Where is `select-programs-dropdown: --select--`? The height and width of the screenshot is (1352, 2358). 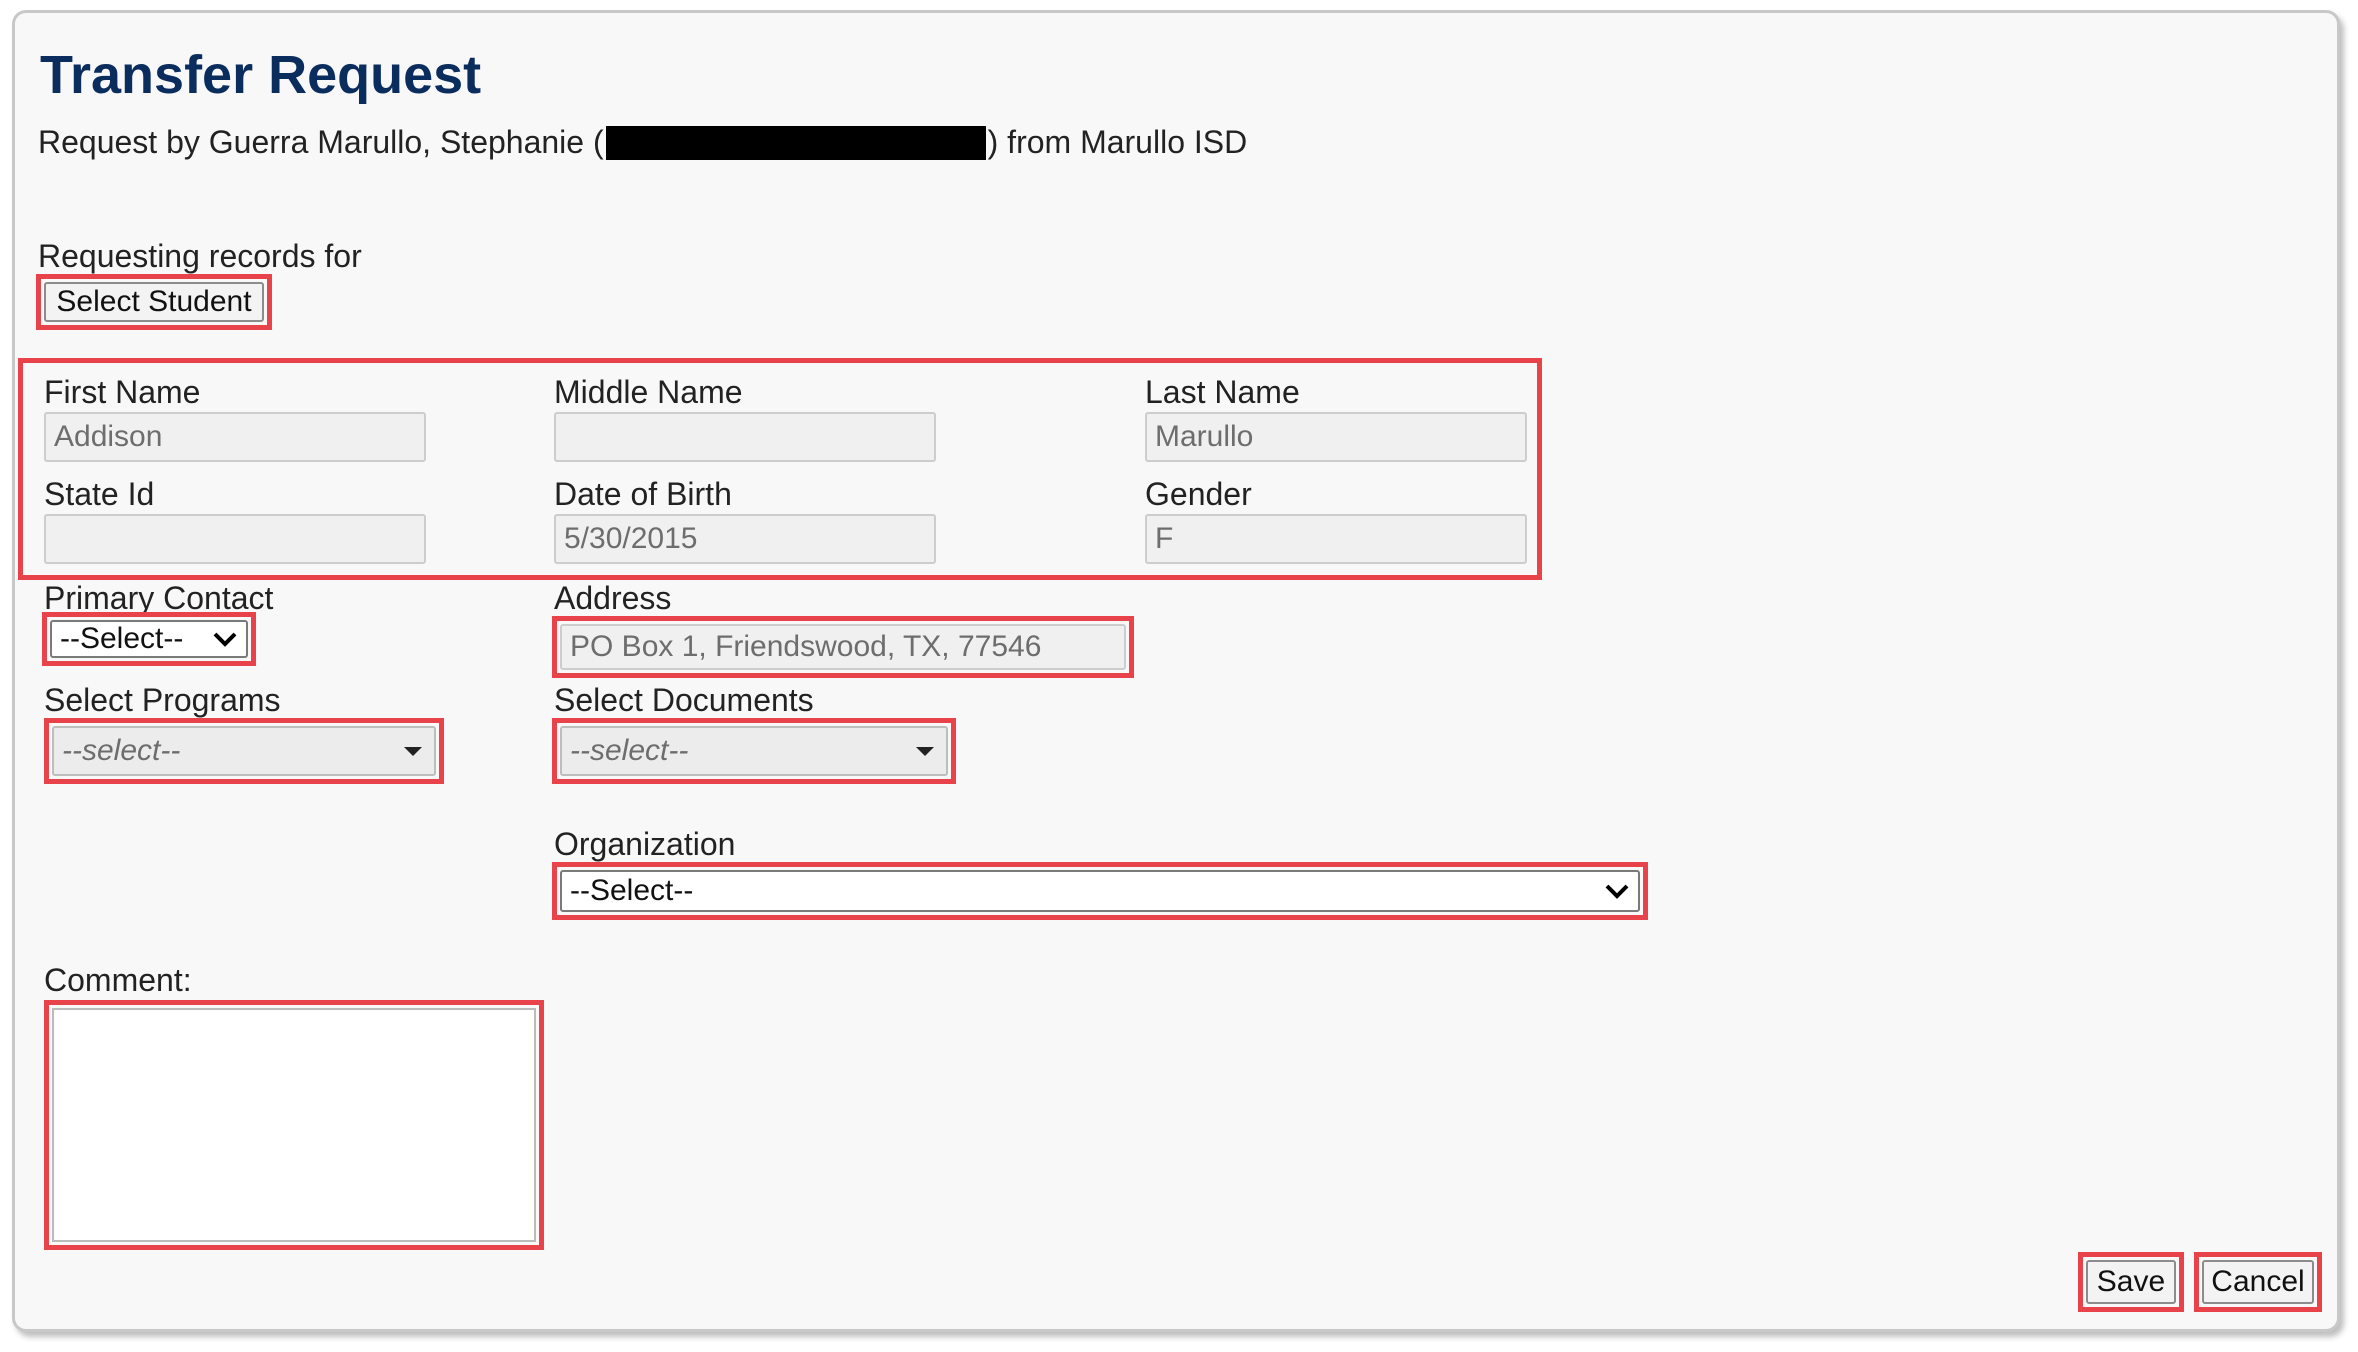
select-programs-dropdown: --select-- is located at coordinates (244, 751).